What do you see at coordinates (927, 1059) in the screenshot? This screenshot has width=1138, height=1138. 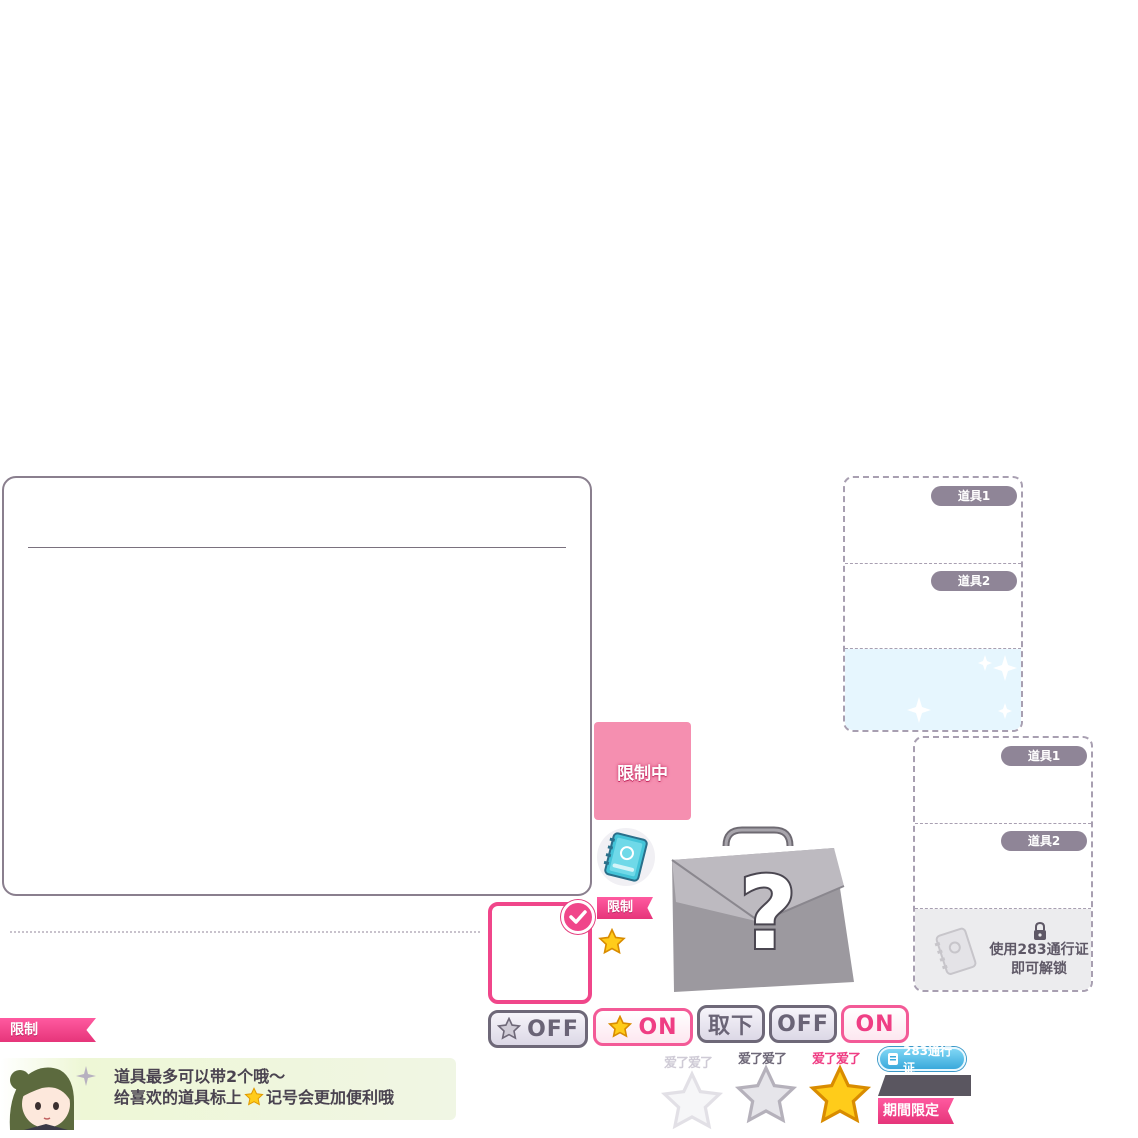 I see `pass-badge-label: 283通行证` at bounding box center [927, 1059].